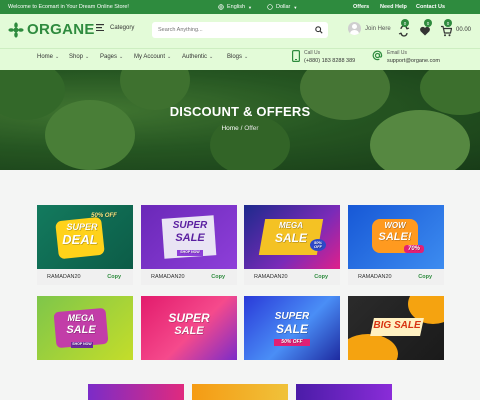 The height and width of the screenshot is (400, 480). I want to click on coupon-title: BIG, so click(382, 325).